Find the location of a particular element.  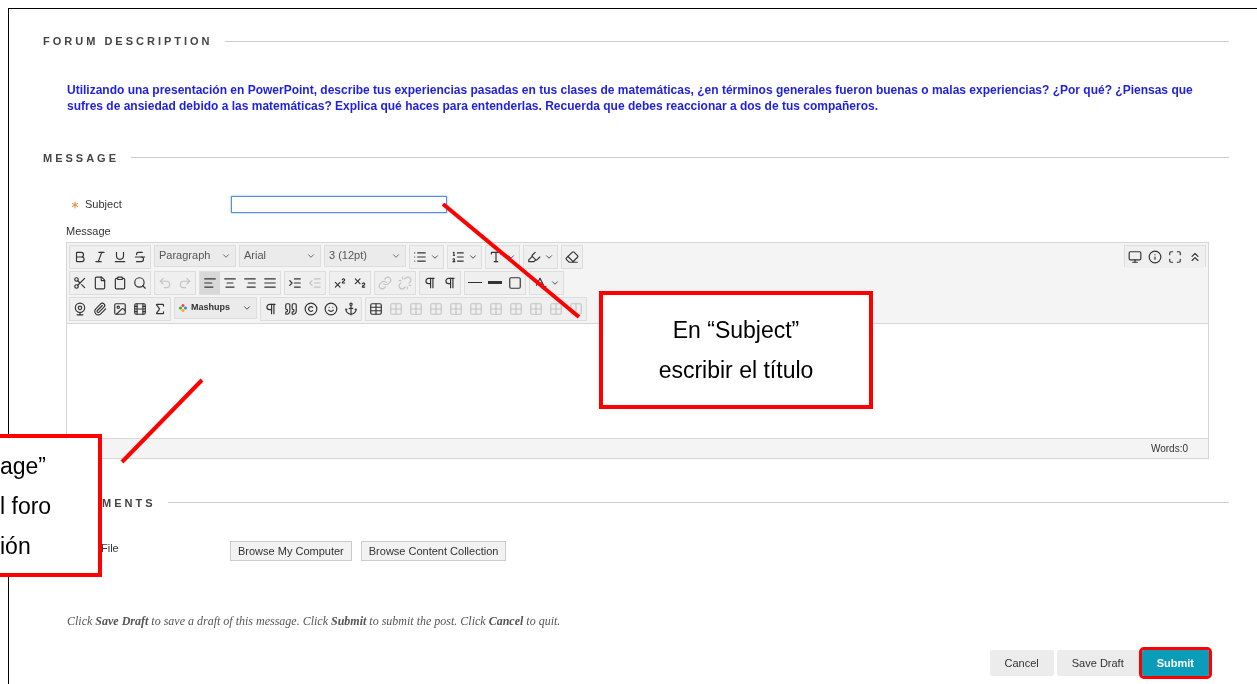

section-heading: MESSAGE is located at coordinates (81, 158).